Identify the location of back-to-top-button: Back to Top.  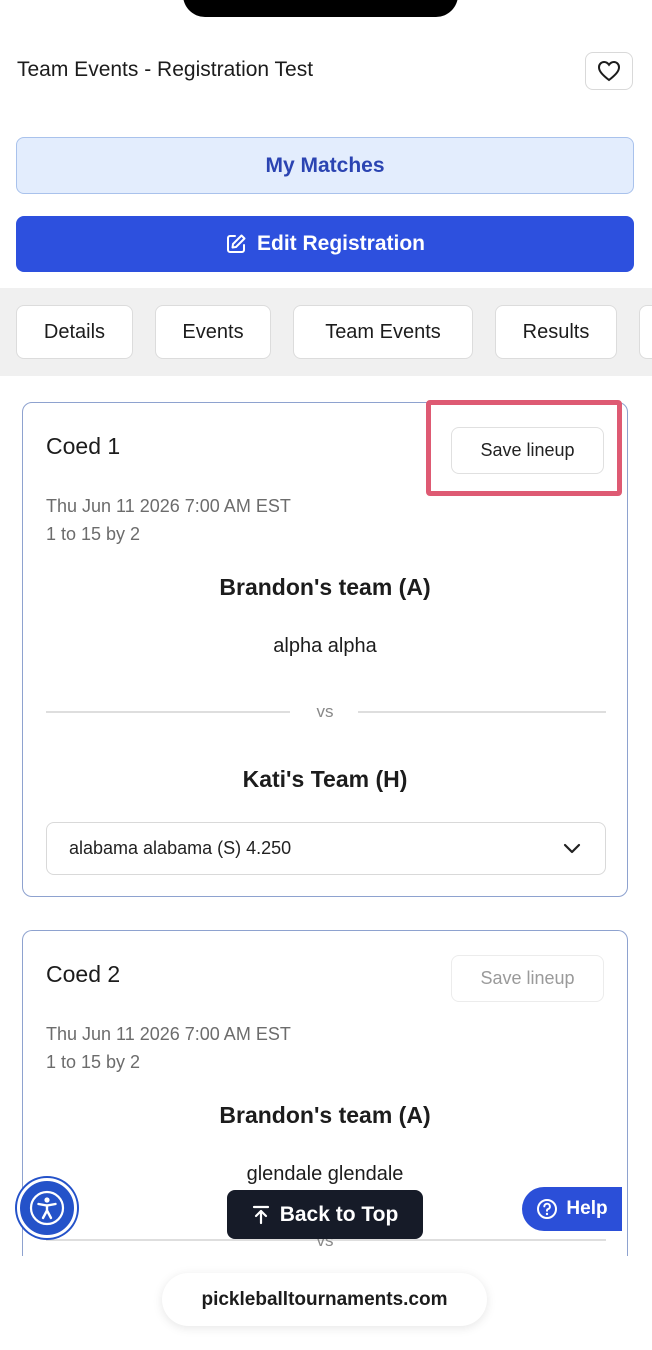
(325, 1214).